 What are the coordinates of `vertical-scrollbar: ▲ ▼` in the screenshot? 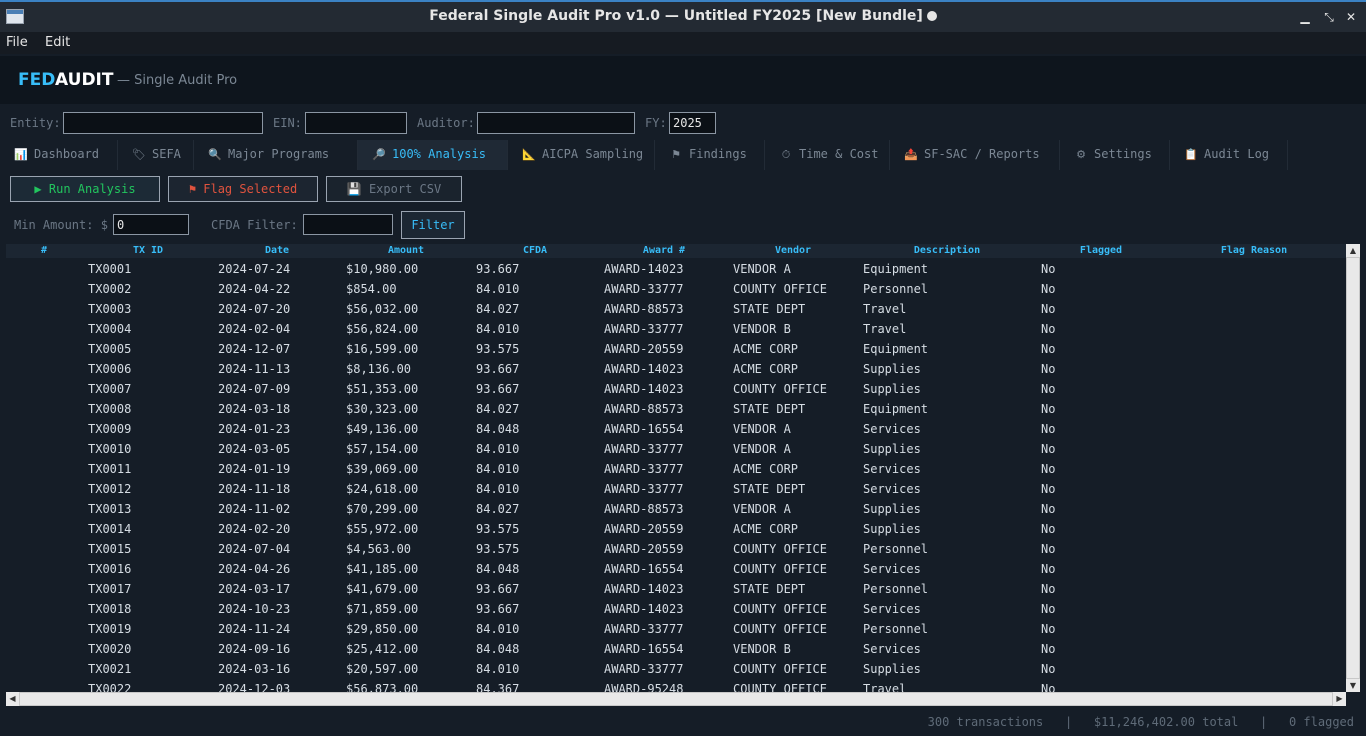 It's located at (1353, 468).